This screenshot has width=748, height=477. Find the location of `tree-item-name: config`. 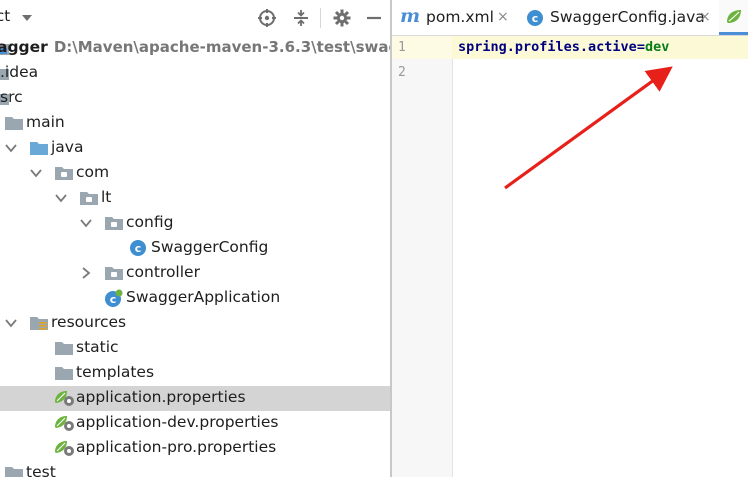

tree-item-name: config is located at coordinates (150, 222).